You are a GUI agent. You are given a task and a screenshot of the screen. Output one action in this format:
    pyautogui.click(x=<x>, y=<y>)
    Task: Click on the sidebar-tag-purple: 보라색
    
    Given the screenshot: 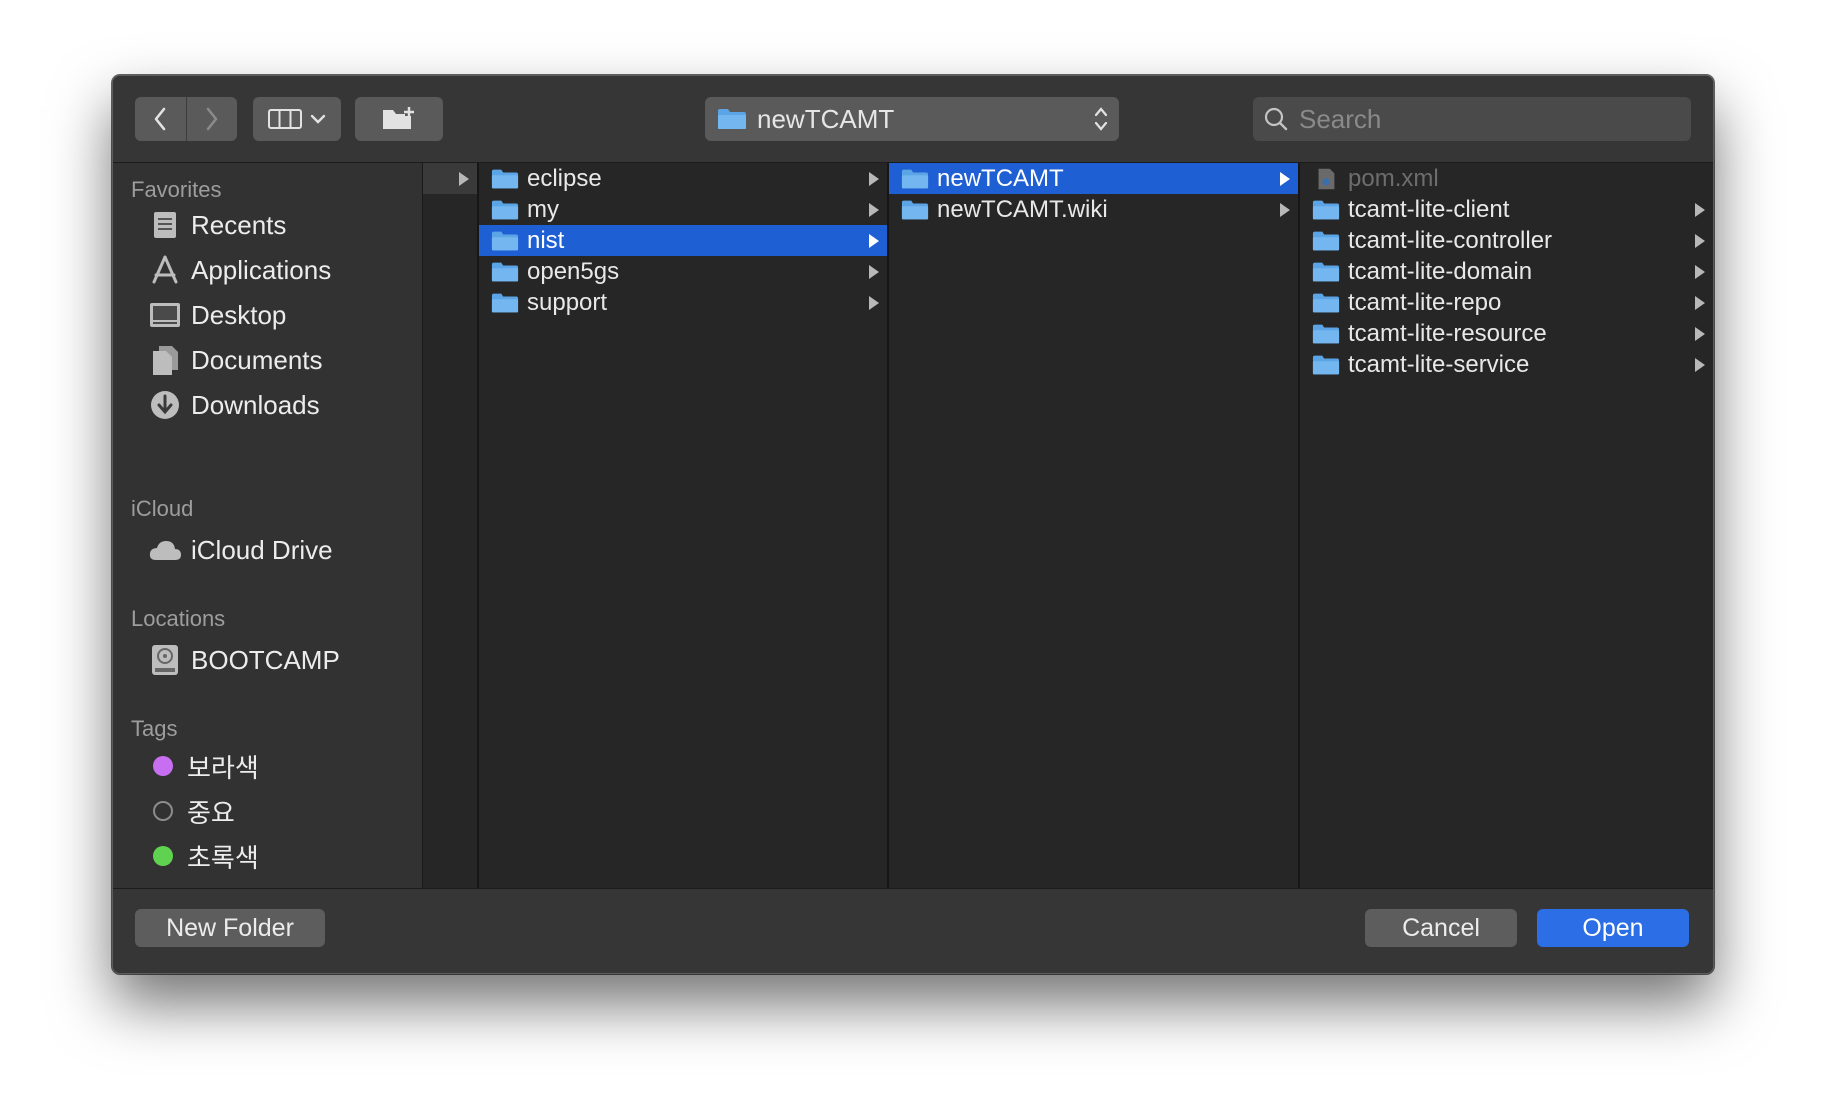 What is the action you would take?
    pyautogui.click(x=203, y=766)
    